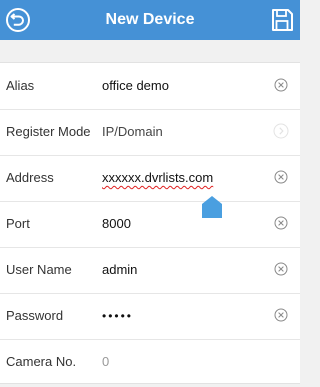 This screenshot has width=320, height=387. I want to click on page-title: New Device, so click(150, 19).